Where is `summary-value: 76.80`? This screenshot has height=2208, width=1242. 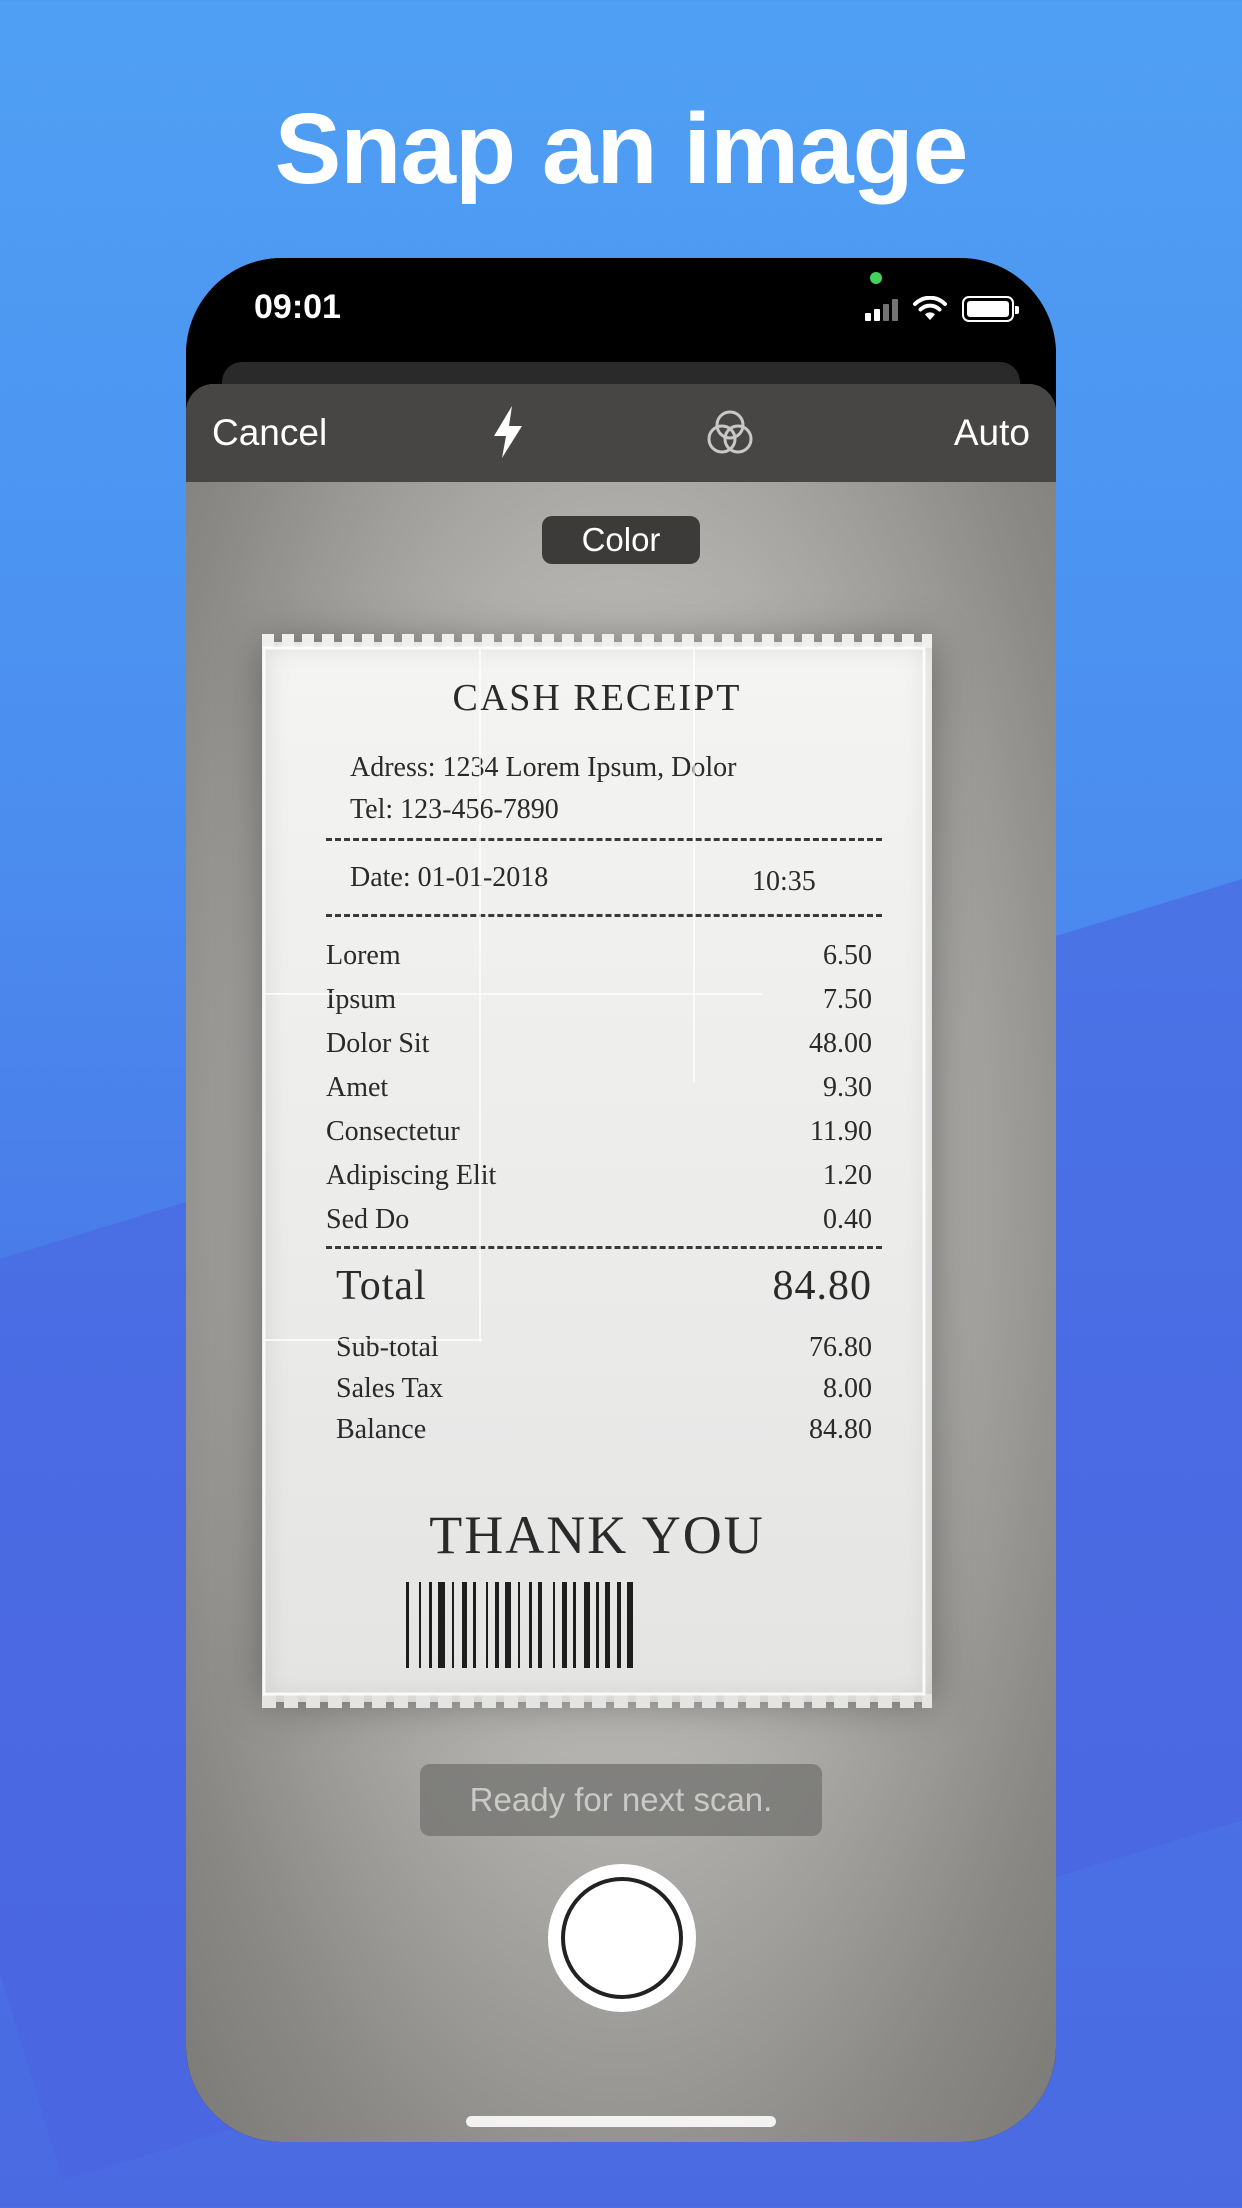
summary-value: 76.80 is located at coordinates (840, 1347).